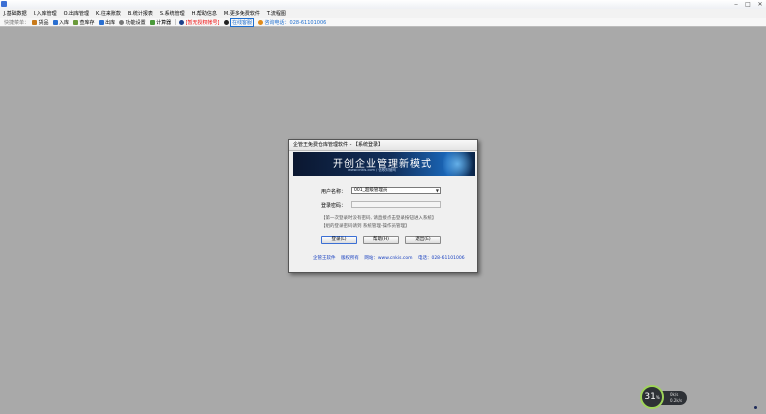 The image size is (766, 414). I want to click on password-hint: 【组的登录密码请到 系统管理-操作员管理】, so click(365, 226).